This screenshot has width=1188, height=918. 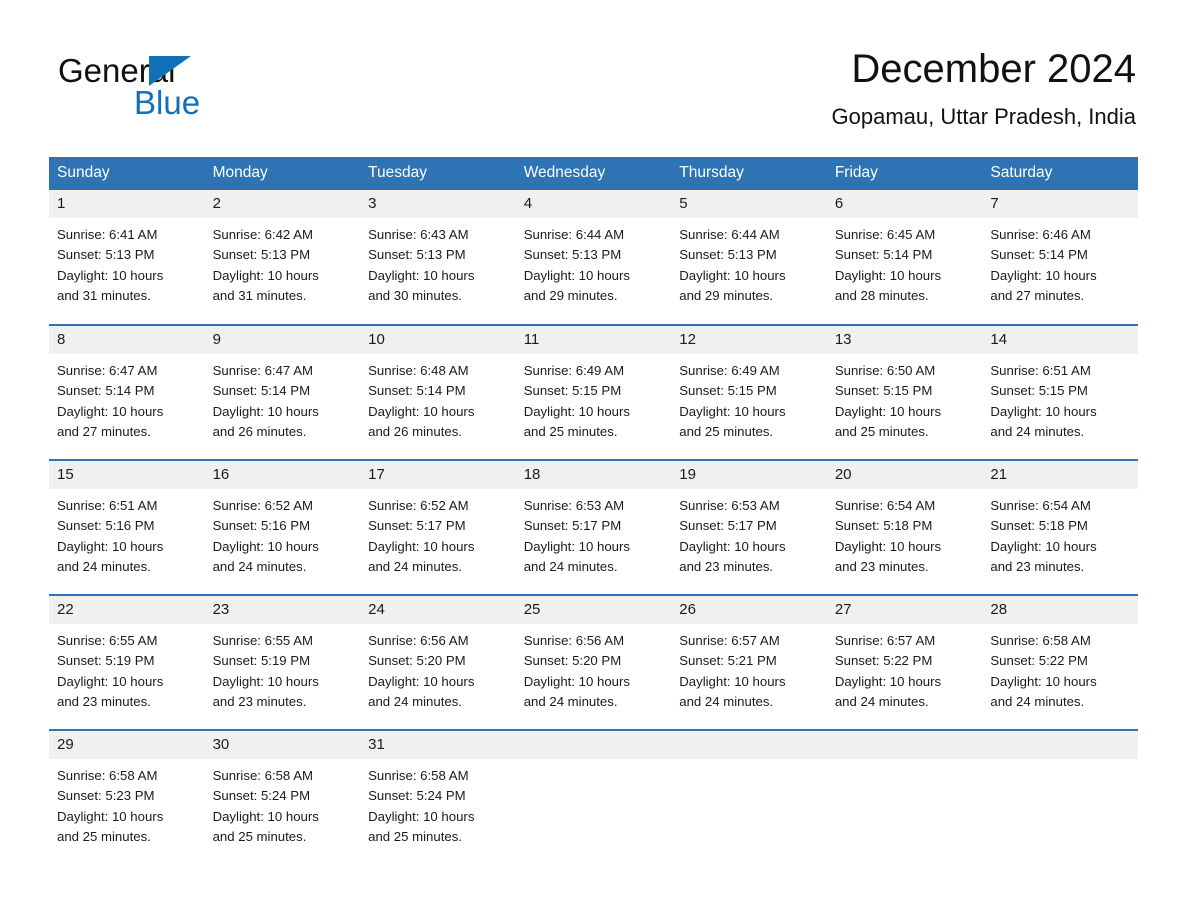 What do you see at coordinates (170, 71) in the screenshot?
I see `triangle-icon` at bounding box center [170, 71].